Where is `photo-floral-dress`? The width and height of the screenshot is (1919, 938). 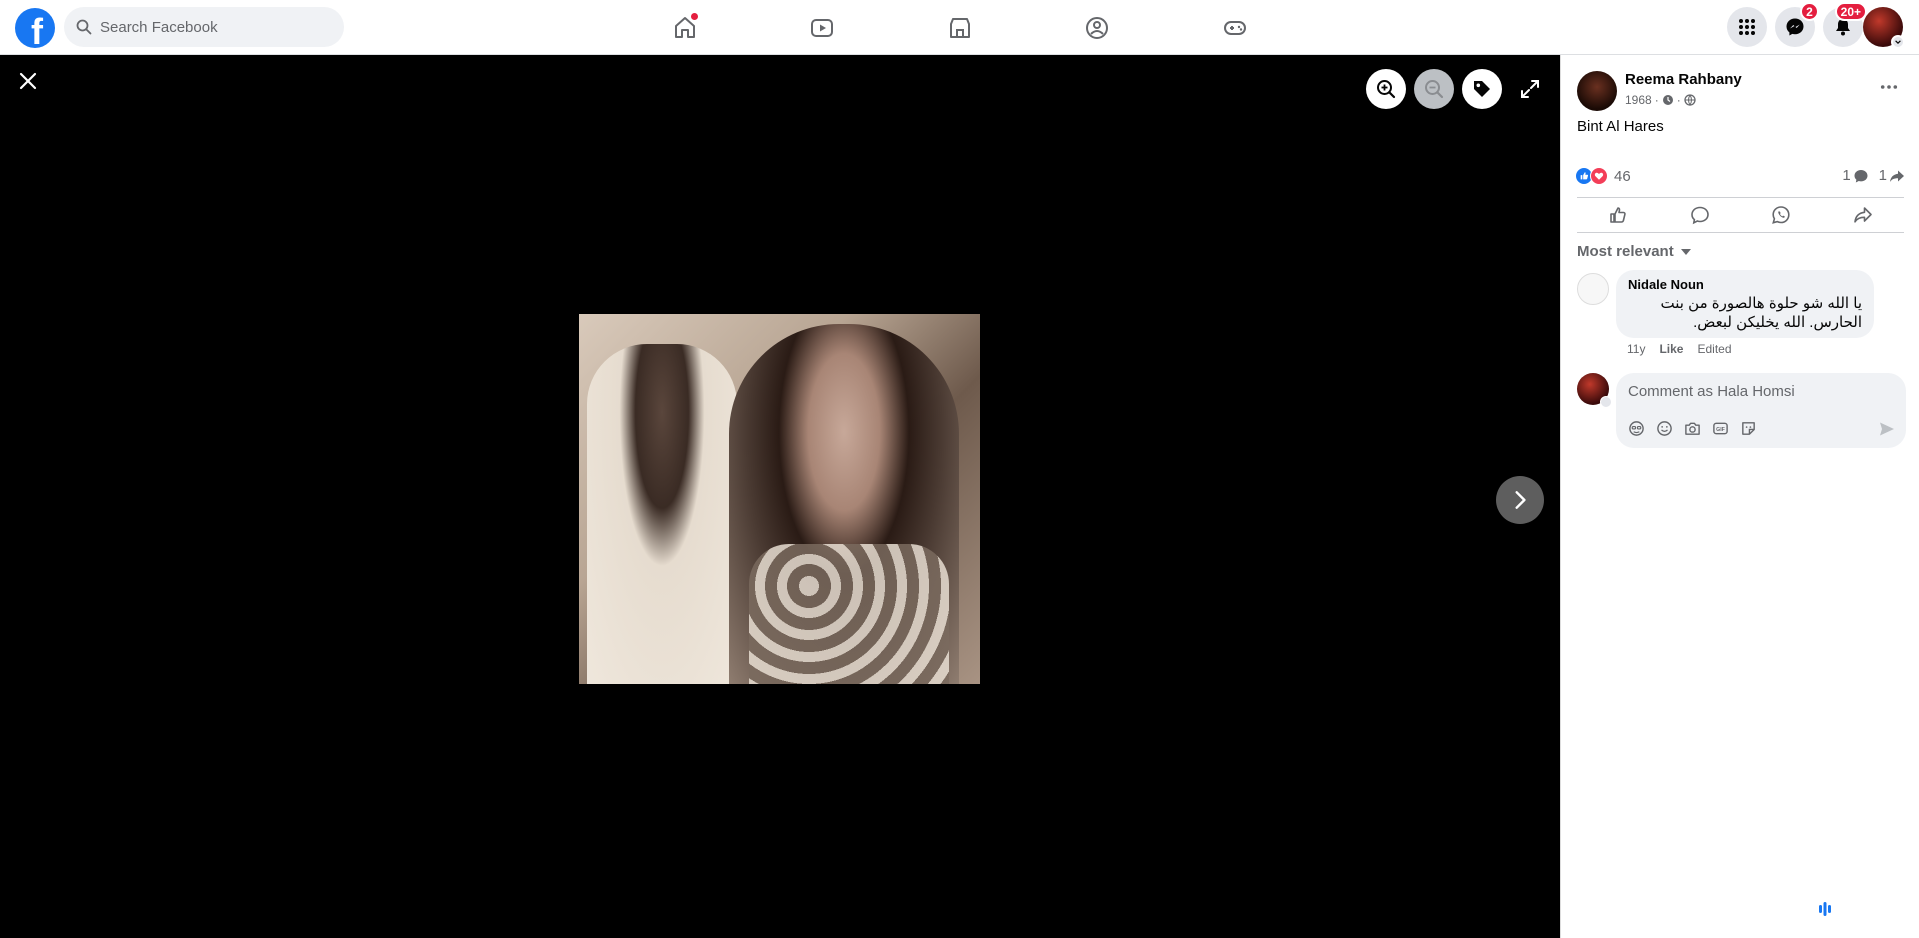
photo-floral-dress is located at coordinates (849, 614).